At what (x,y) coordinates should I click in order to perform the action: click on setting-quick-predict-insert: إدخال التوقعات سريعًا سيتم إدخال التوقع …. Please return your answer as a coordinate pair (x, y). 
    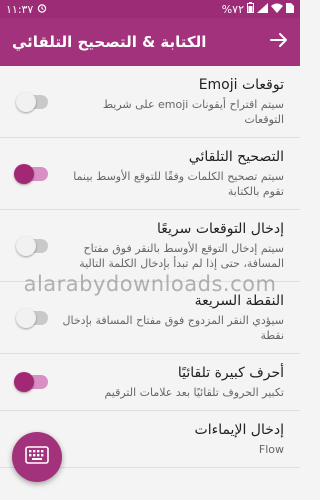
    Looking at the image, I should click on (150, 246).